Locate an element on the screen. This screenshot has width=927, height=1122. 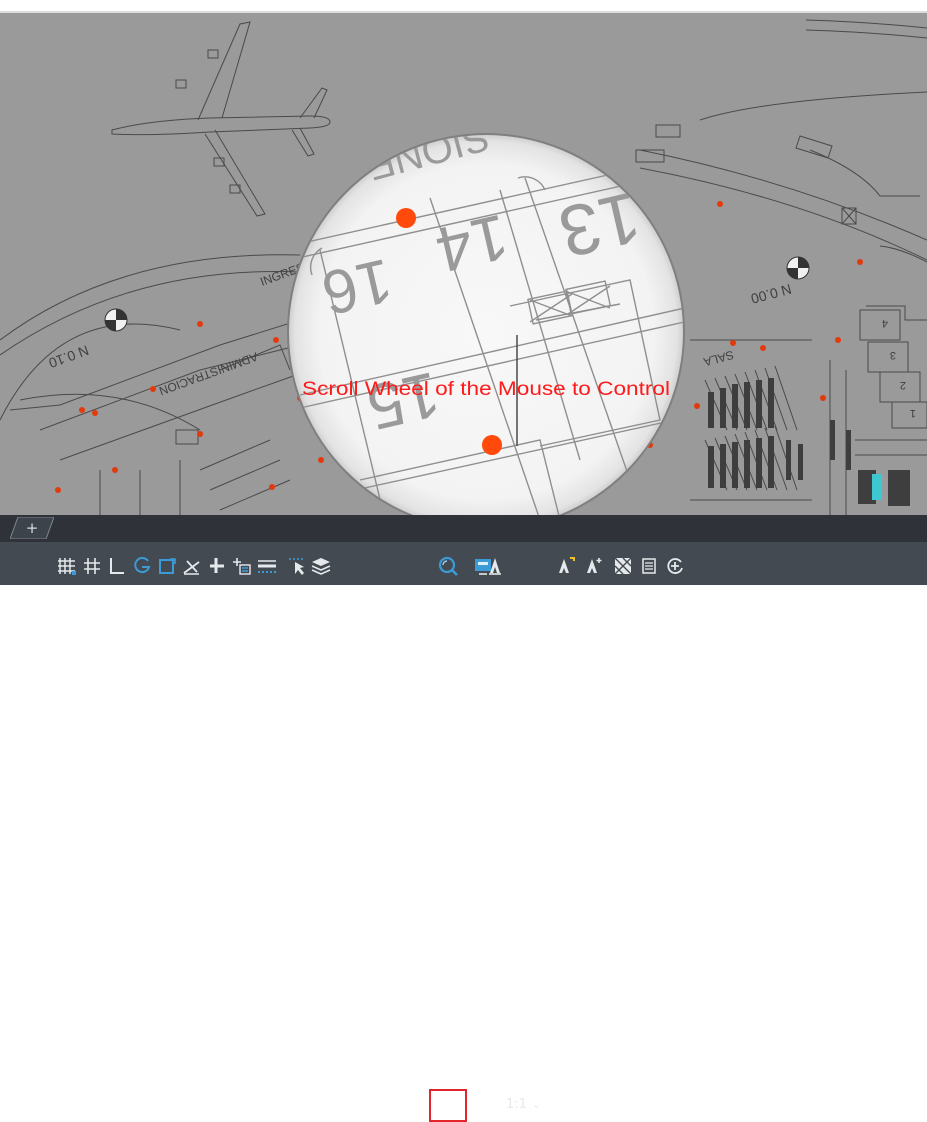
label-row-4: 1 is located at coordinates (913, 413).